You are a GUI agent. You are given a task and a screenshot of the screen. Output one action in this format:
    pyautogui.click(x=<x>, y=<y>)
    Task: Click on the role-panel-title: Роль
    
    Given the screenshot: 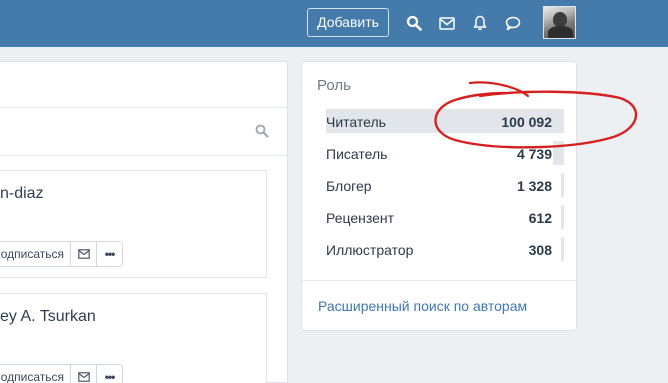 What is the action you would take?
    pyautogui.click(x=334, y=85)
    